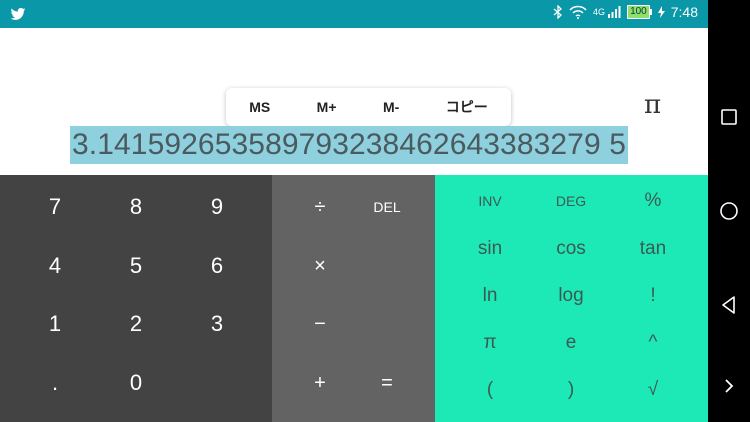 The width and height of the screenshot is (750, 422). What do you see at coordinates (684, 12) in the screenshot?
I see `clock: 7:48` at bounding box center [684, 12].